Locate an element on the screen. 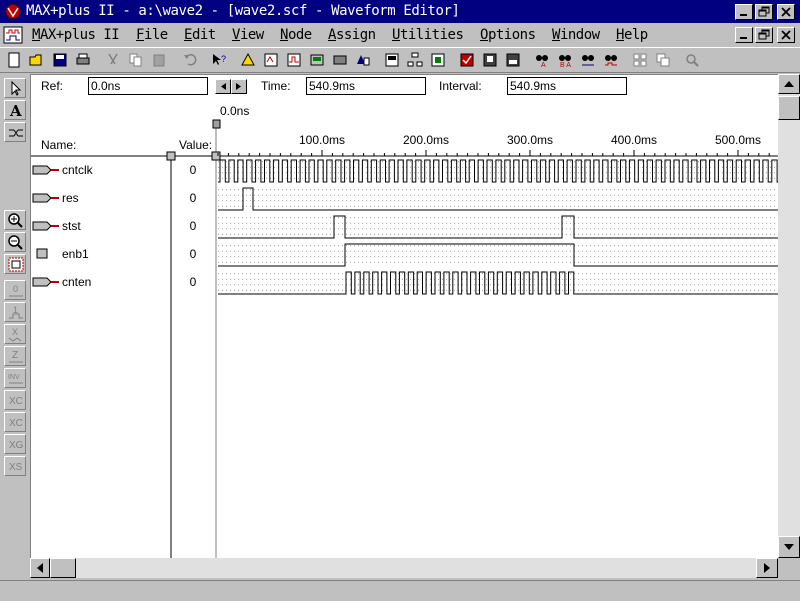  scroll-right-icon is located at coordinates (767, 568).